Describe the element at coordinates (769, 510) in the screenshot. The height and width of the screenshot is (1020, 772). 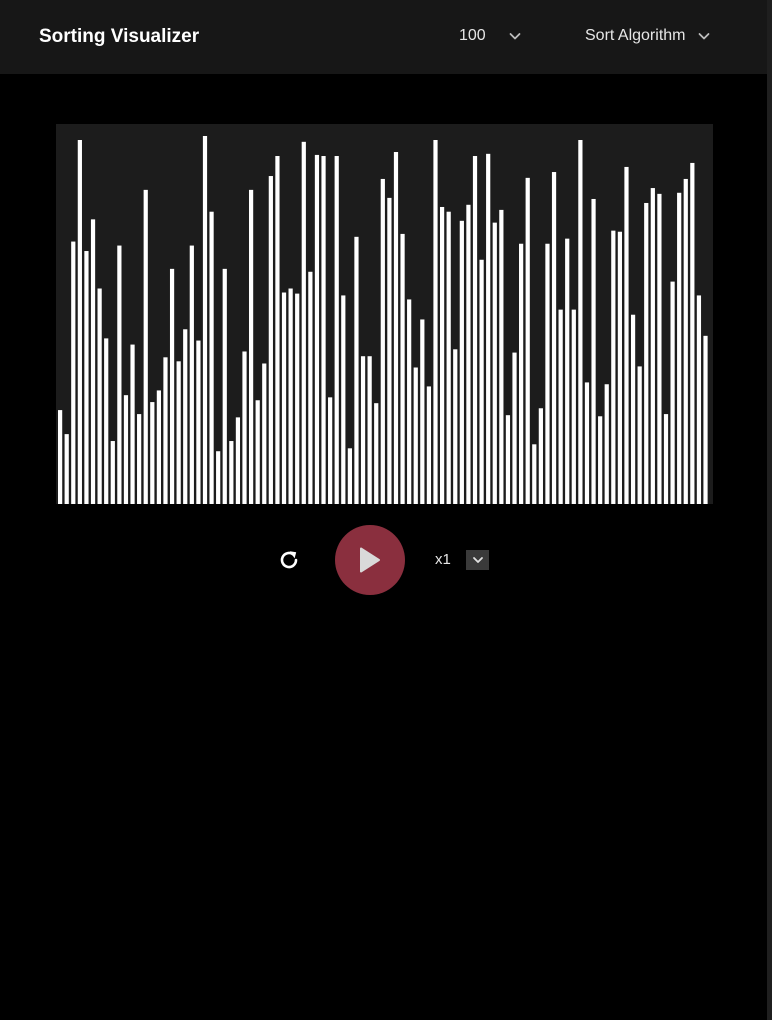
I see `page-scrollbar` at that location.